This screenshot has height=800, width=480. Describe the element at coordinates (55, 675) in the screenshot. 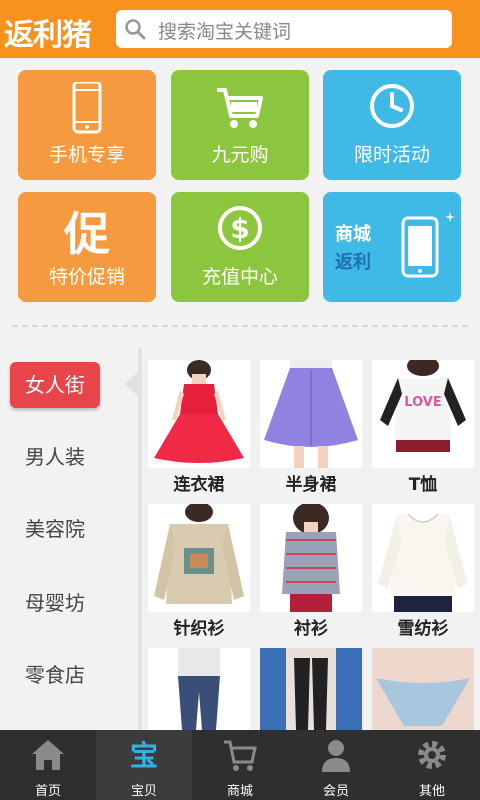

I see `category-snacks: 零食店` at that location.